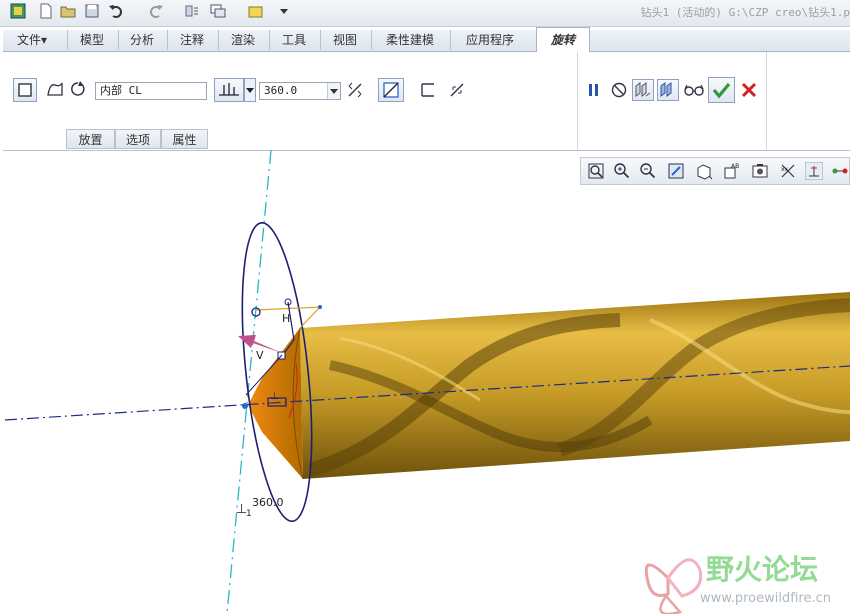 This screenshot has height=614, width=850. What do you see at coordinates (242, 40) in the screenshot?
I see `tab-render: 渲染` at bounding box center [242, 40].